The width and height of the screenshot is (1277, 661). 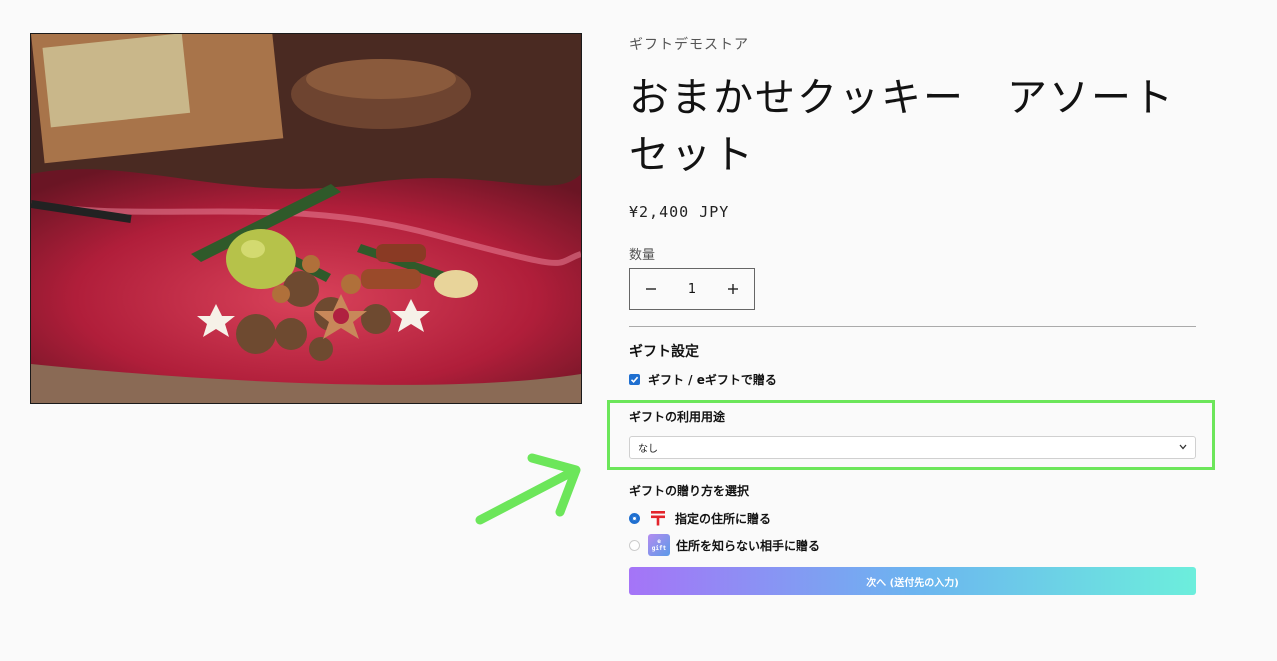 What do you see at coordinates (723, 518) in the screenshot?
I see `gift-method-option-label: 指定の住所に贈る` at bounding box center [723, 518].